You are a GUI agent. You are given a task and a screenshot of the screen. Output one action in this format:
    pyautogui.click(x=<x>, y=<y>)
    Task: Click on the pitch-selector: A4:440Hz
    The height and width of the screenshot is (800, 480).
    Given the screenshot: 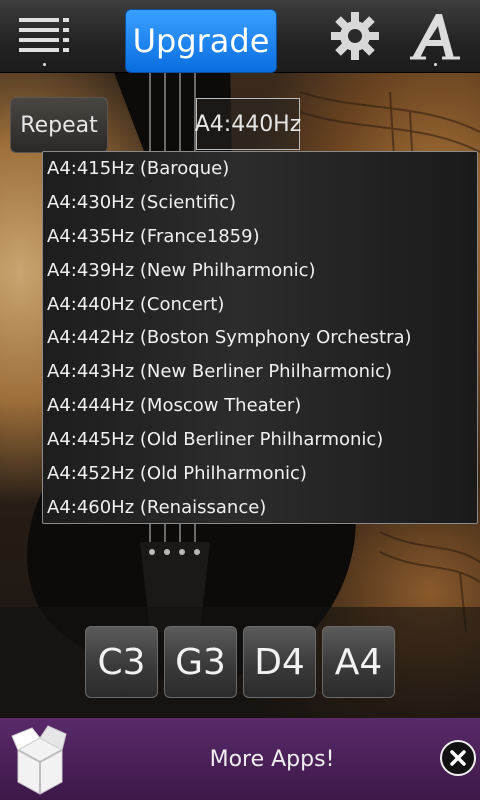 What is the action you would take?
    pyautogui.click(x=248, y=124)
    